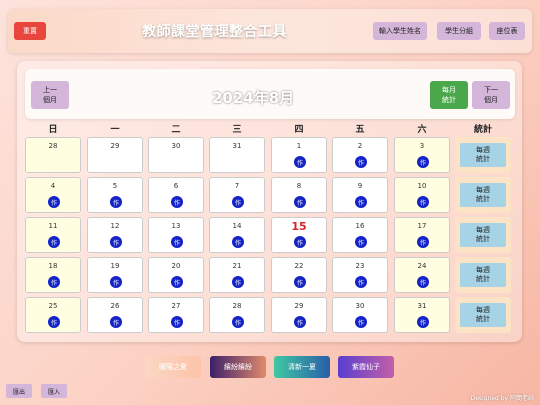 The width and height of the screenshot is (540, 405). Describe the element at coordinates (299, 235) in the screenshot. I see `calendar-day-cell: 15 作` at that location.